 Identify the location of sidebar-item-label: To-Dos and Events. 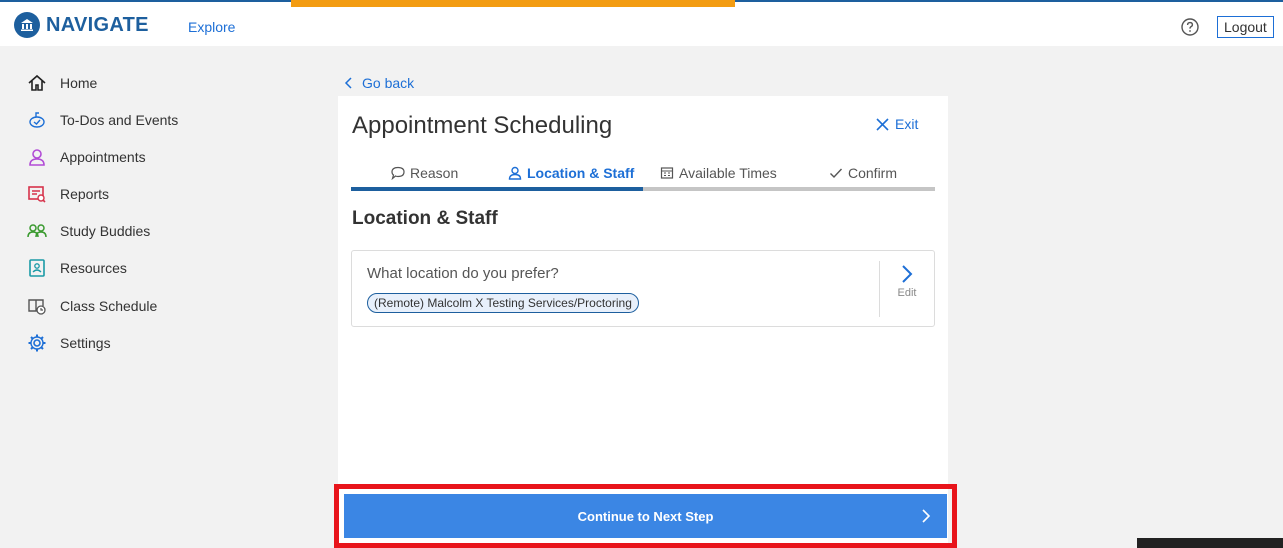
(119, 120).